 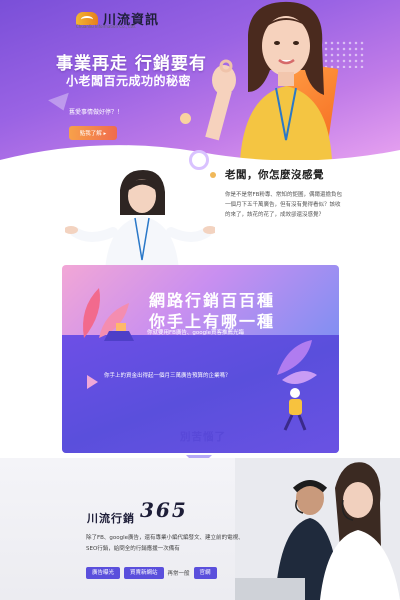 What do you see at coordinates (205, 573) in the screenshot?
I see `tag-official-site: 官網` at bounding box center [205, 573].